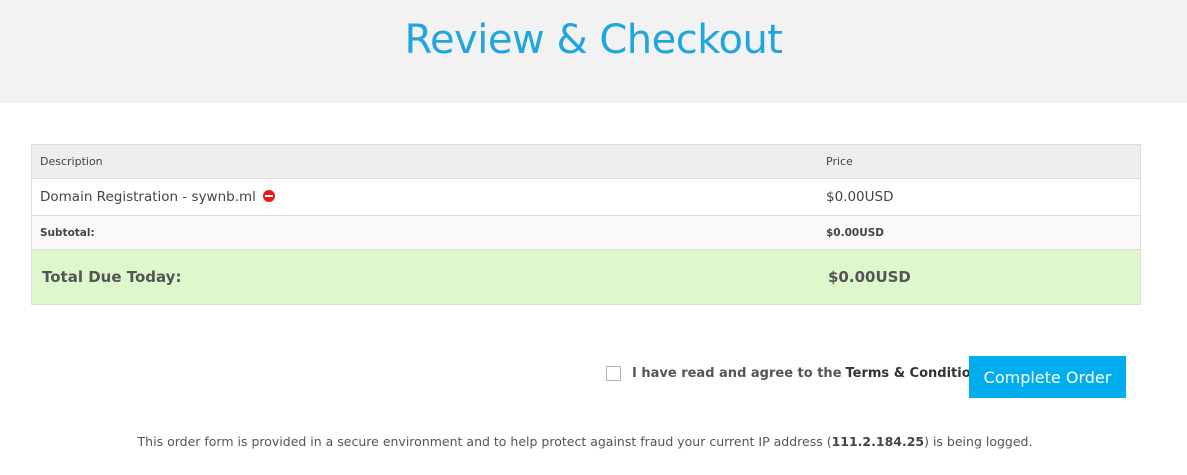  Describe the element at coordinates (855, 232) in the screenshot. I see `subtotal-value: $0.00USD` at that location.